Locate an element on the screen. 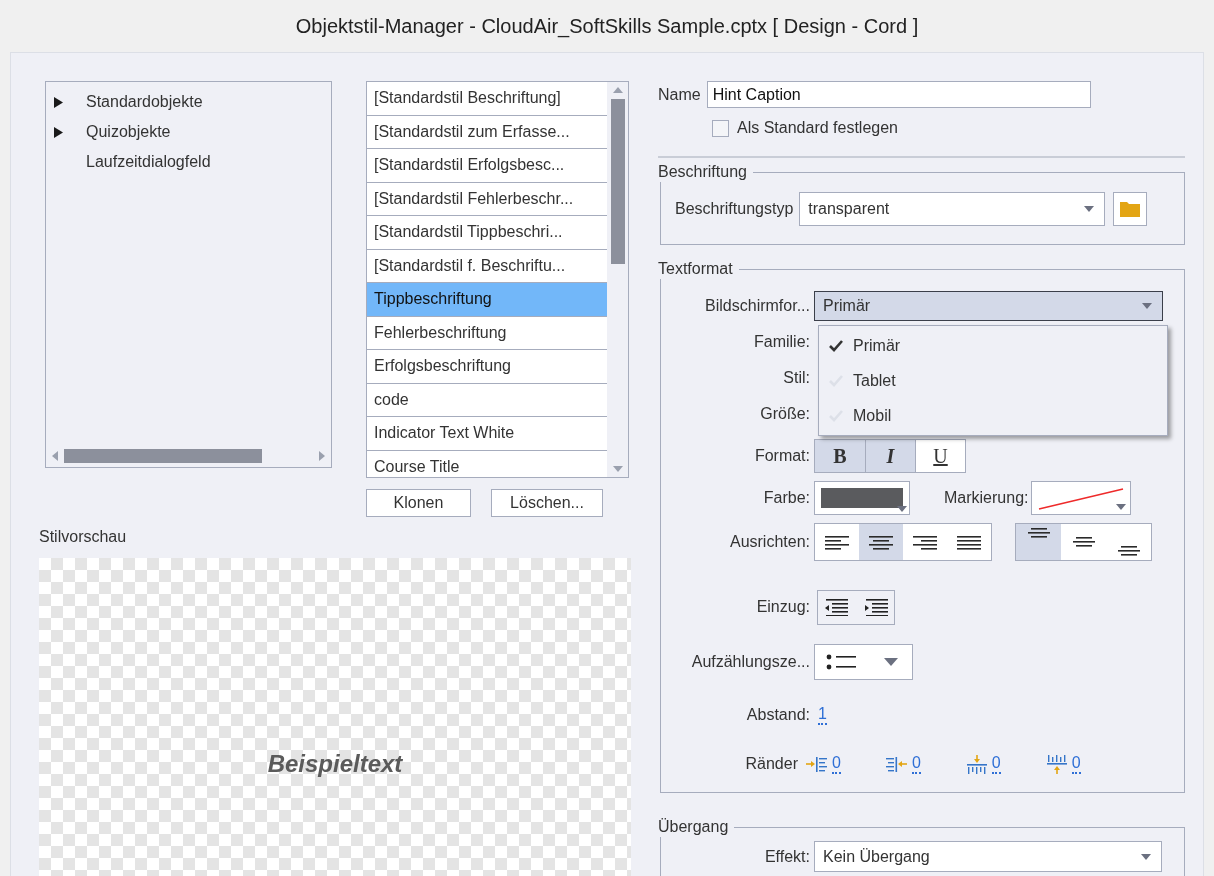 Image resolution: width=1214 pixels, height=876 pixels. bullet-dropdown is located at coordinates (863, 662).